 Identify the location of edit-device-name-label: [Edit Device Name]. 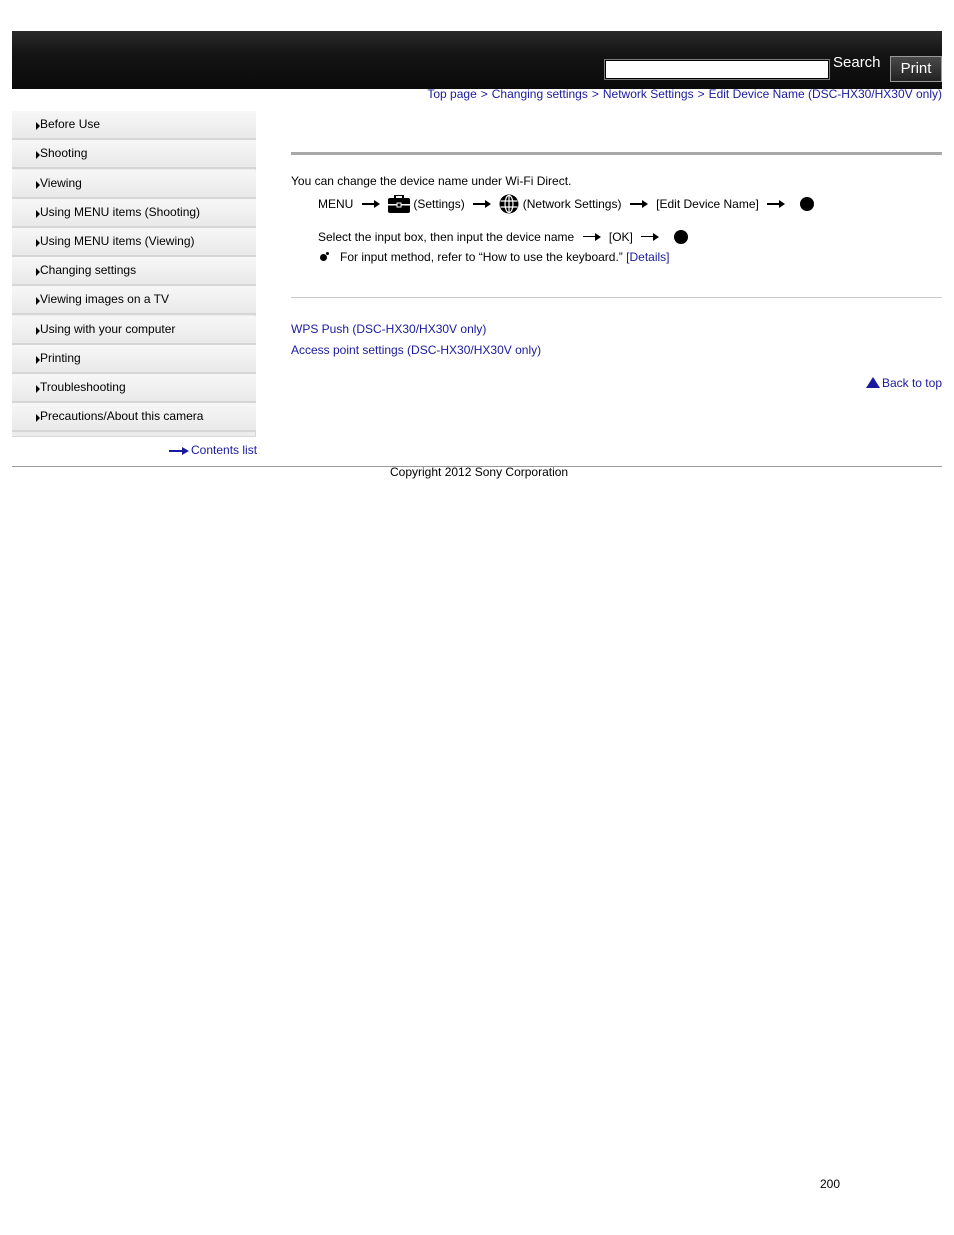
(707, 204).